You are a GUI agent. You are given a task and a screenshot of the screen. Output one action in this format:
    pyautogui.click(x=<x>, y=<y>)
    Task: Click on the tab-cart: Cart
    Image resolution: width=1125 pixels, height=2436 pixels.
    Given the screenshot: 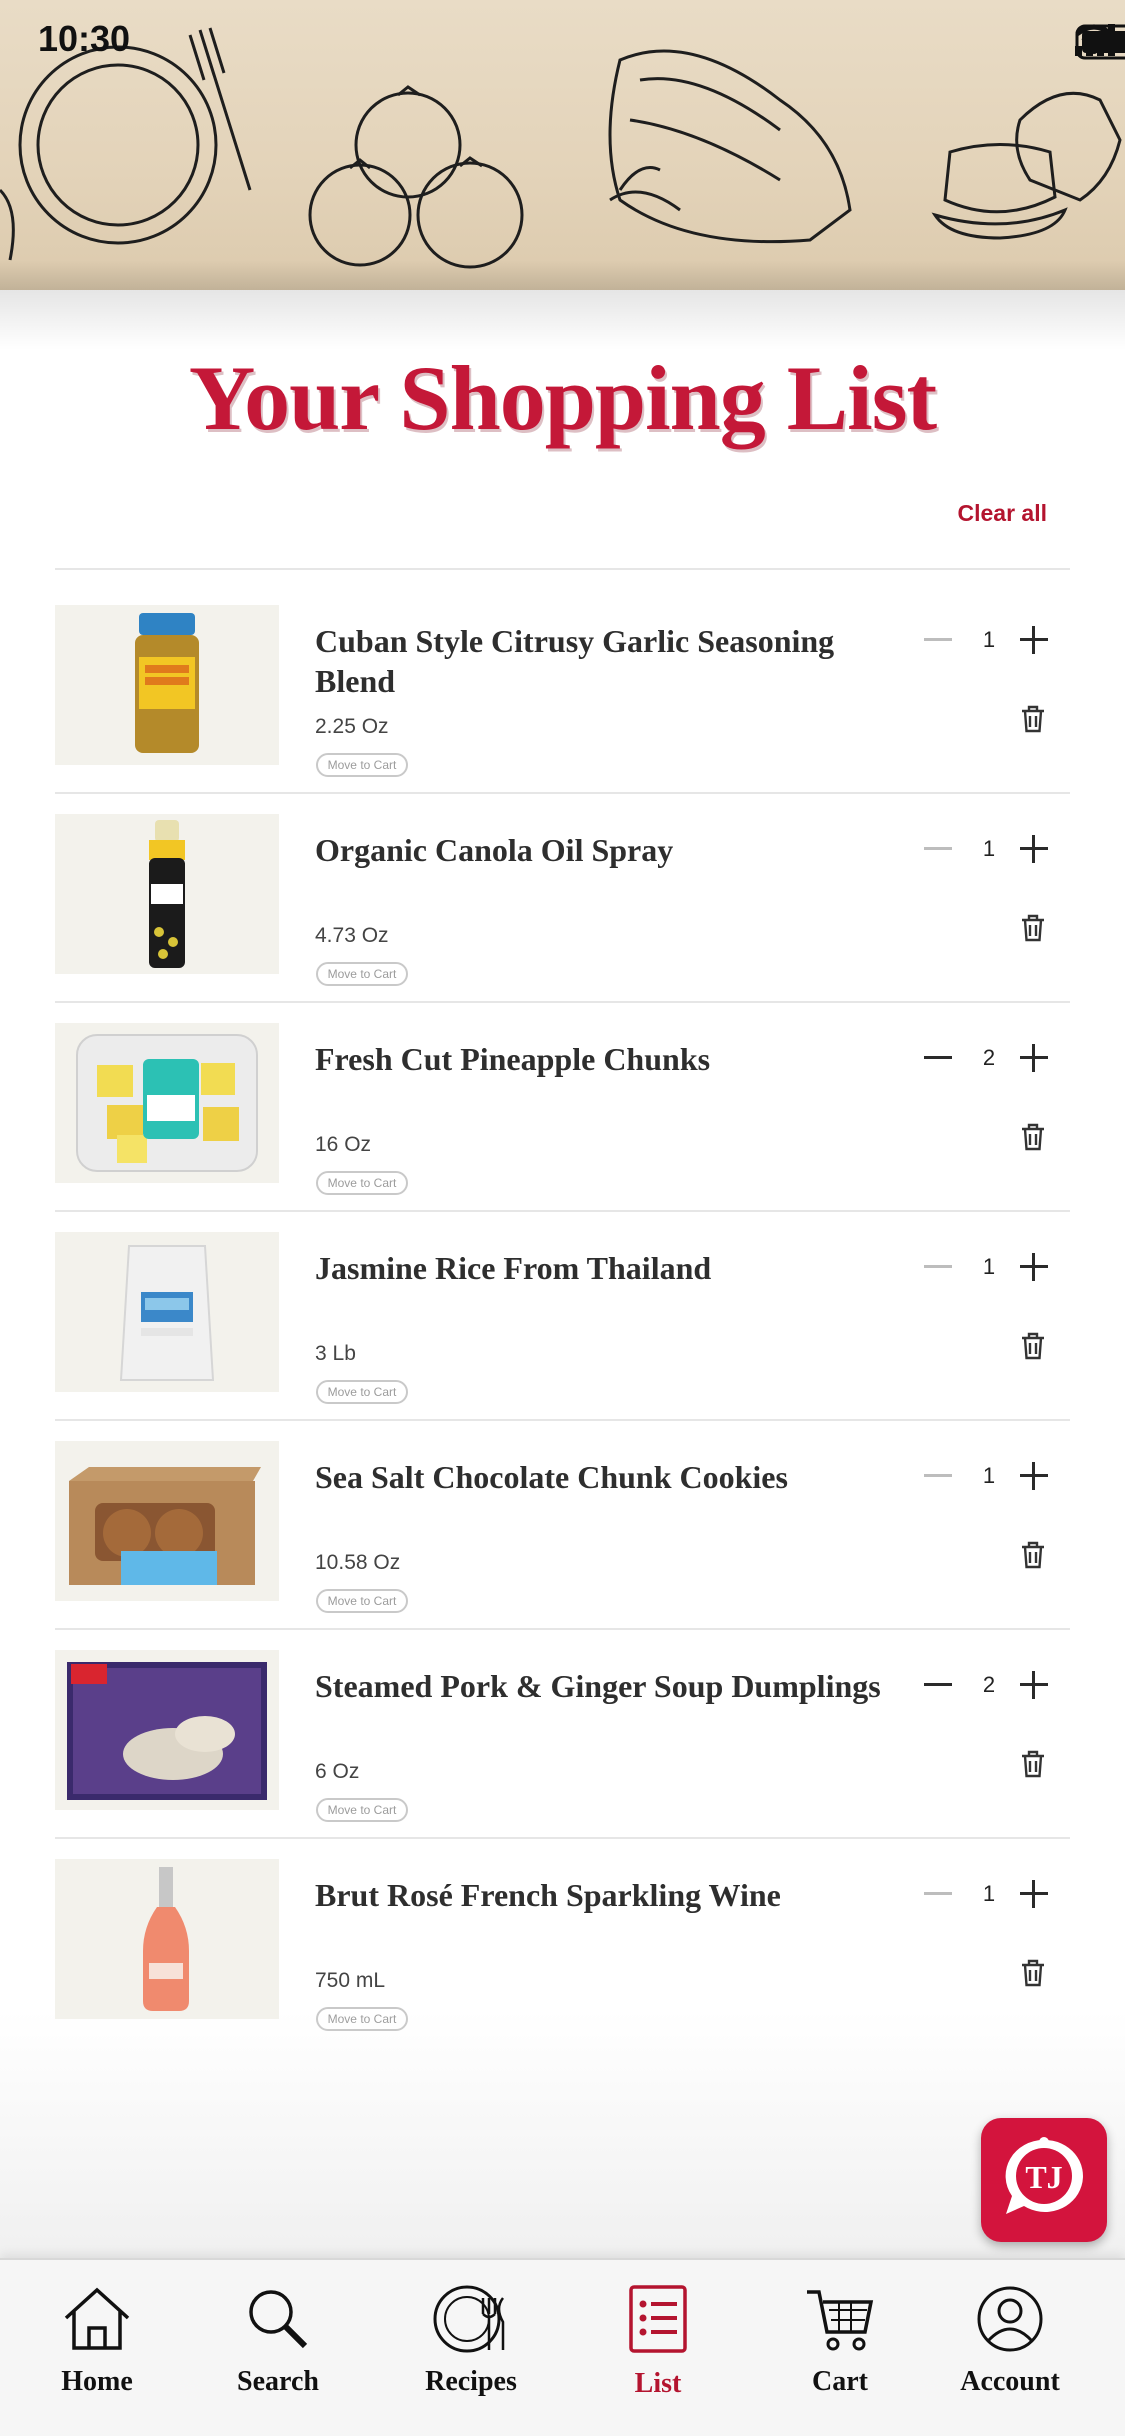 What is the action you would take?
    pyautogui.click(x=840, y=2341)
    